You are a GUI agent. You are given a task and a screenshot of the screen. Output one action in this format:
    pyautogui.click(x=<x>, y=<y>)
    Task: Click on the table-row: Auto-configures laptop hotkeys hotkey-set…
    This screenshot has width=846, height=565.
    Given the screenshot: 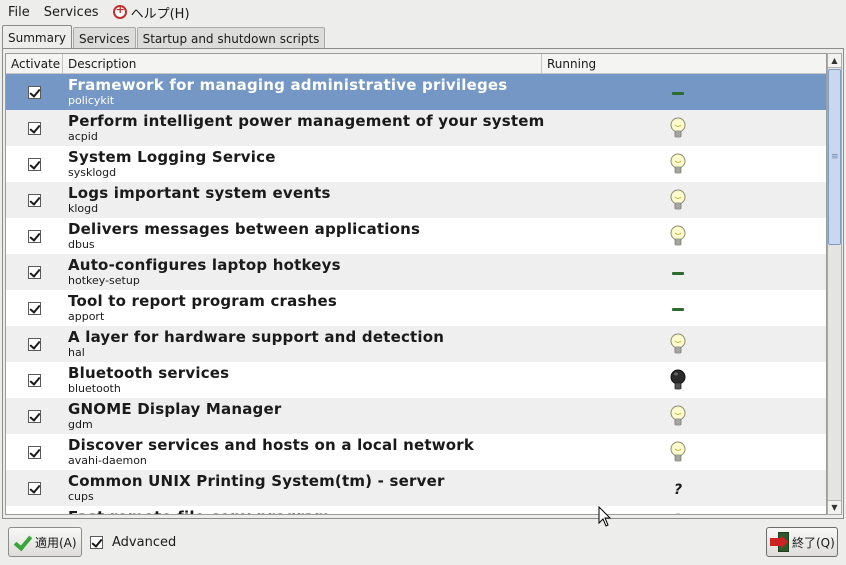 What is the action you would take?
    pyautogui.click(x=416, y=272)
    